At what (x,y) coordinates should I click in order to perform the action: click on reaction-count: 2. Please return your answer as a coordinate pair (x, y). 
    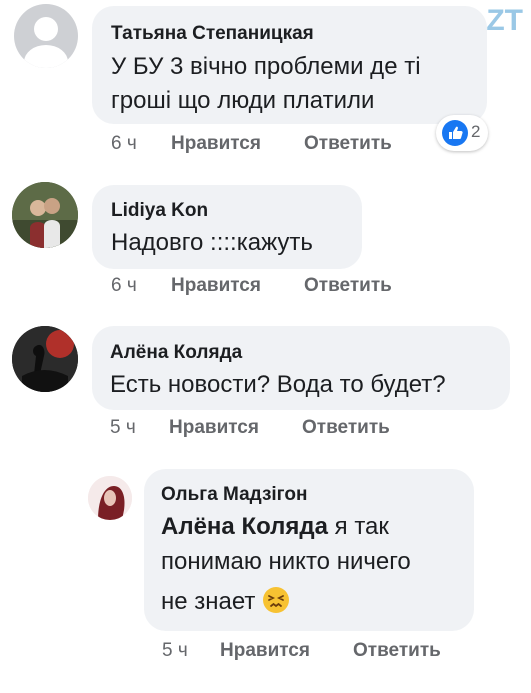
    Looking at the image, I should click on (476, 131).